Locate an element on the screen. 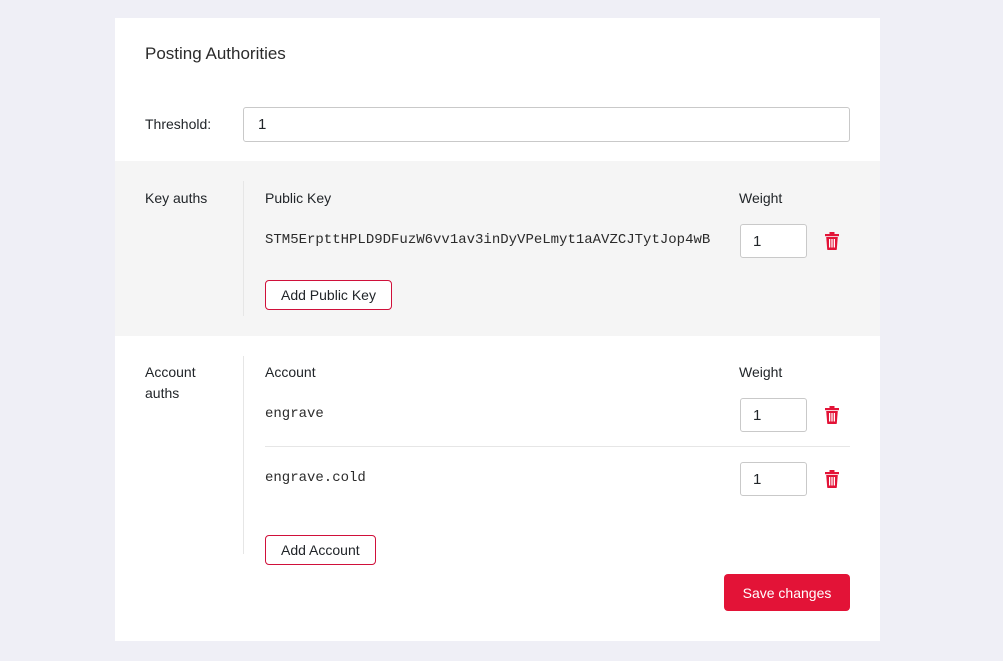 The width and height of the screenshot is (1003, 661). card-title: Posting Authorities is located at coordinates (215, 53).